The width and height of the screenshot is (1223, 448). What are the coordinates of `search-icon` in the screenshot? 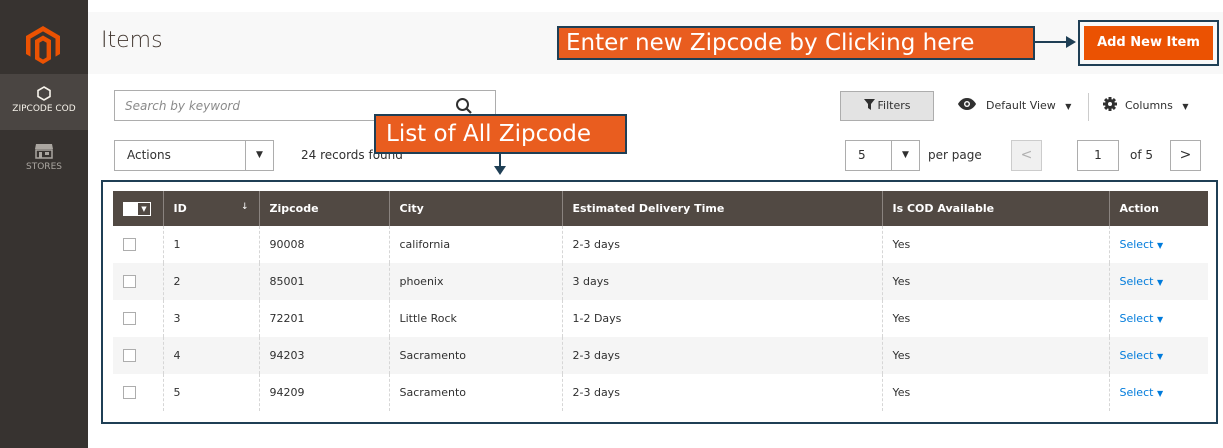 It's located at (464, 106).